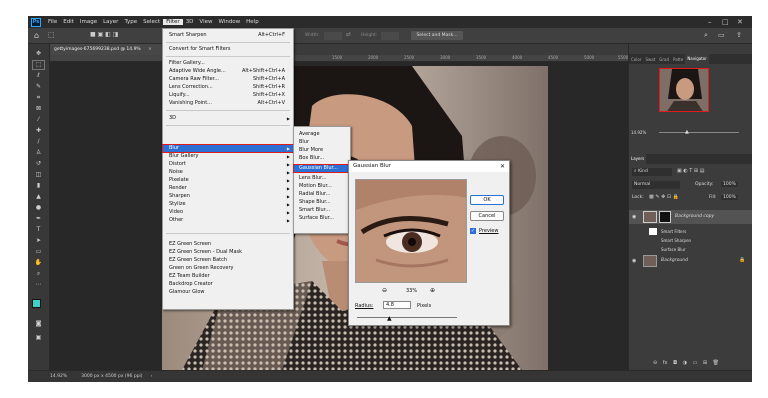  What do you see at coordinates (228, 156) in the screenshot?
I see `menu-item-blur-gallery: Blur Gallery ▶` at bounding box center [228, 156].